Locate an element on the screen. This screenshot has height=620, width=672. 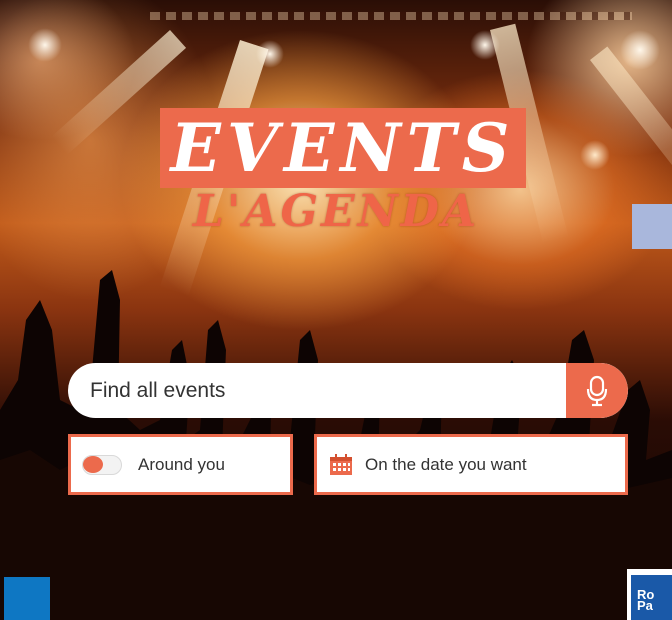
light-beam is located at coordinates (631, 132).